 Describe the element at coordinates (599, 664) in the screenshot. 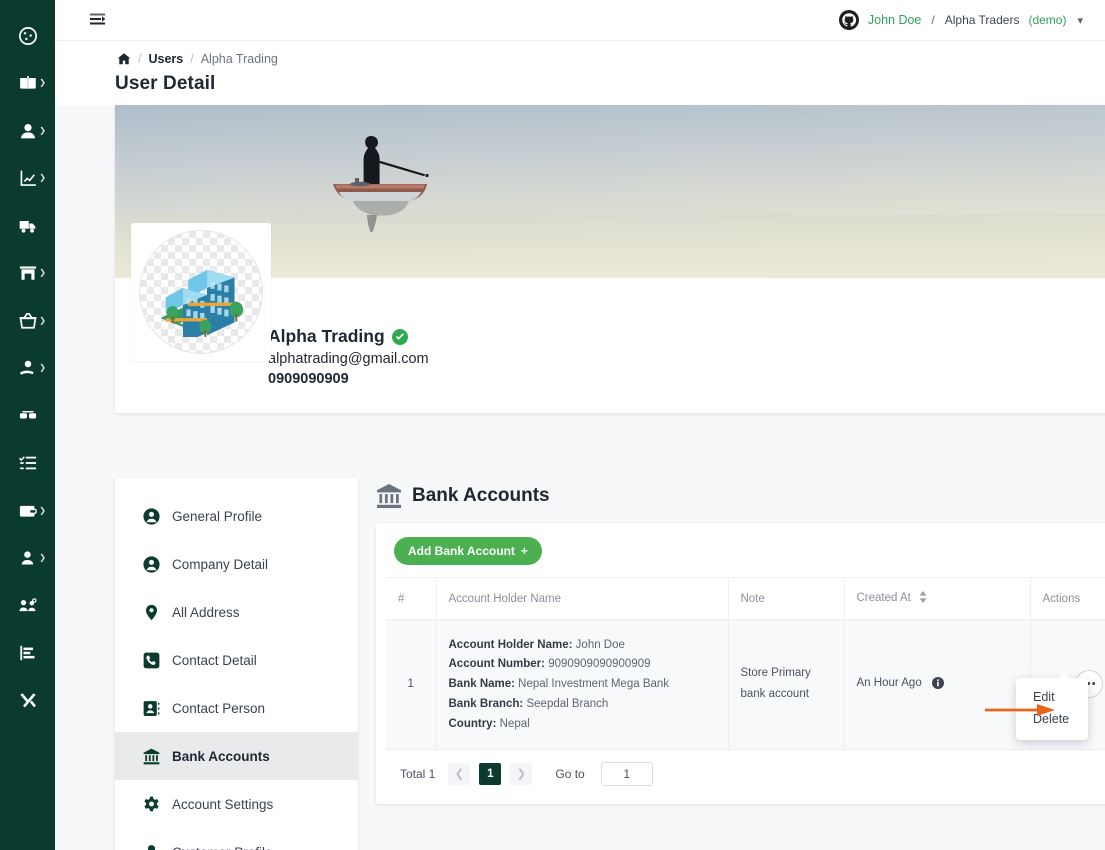

I see `detail-value: 9090909090900909` at that location.